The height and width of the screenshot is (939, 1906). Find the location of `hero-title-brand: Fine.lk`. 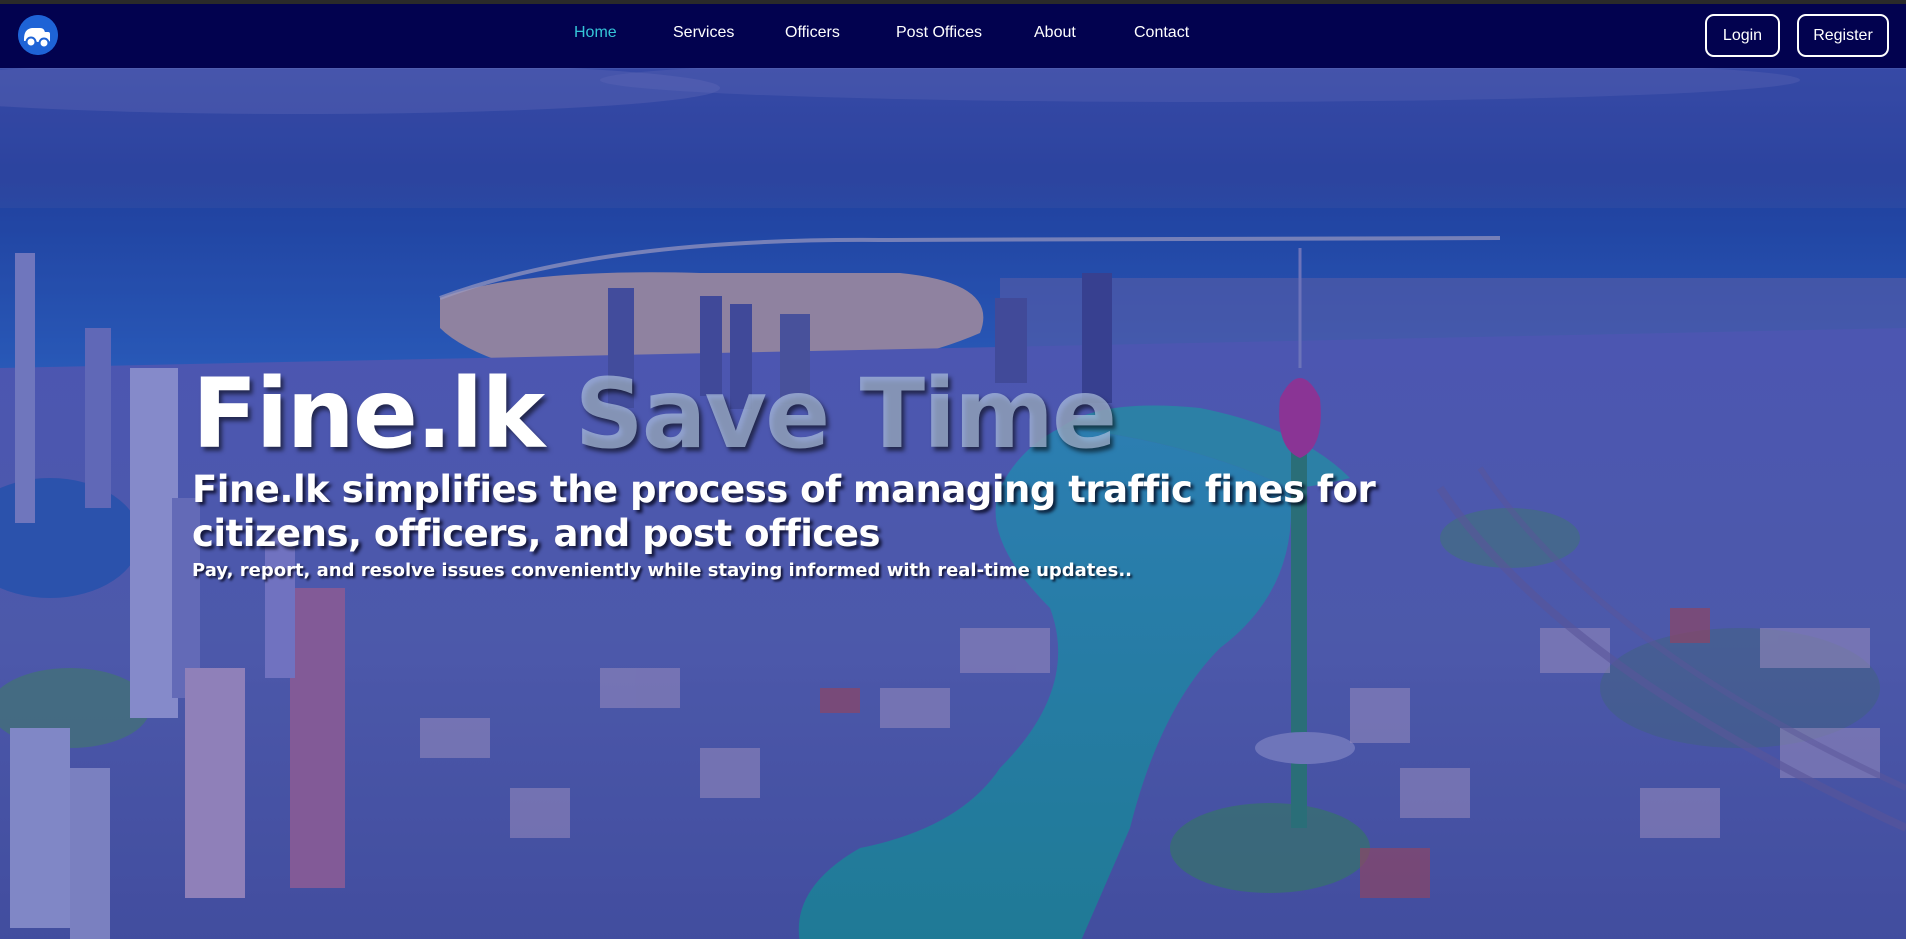

hero-title-brand: Fine.lk is located at coordinates (368, 414).